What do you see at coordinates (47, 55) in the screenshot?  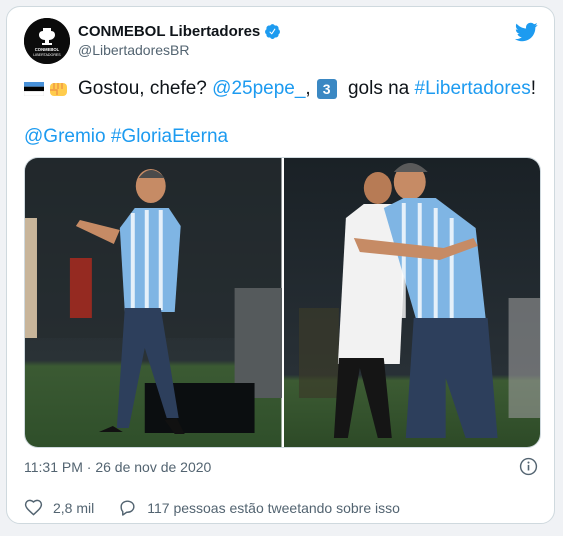 I see `svg-text: LIBERTADORES` at bounding box center [47, 55].